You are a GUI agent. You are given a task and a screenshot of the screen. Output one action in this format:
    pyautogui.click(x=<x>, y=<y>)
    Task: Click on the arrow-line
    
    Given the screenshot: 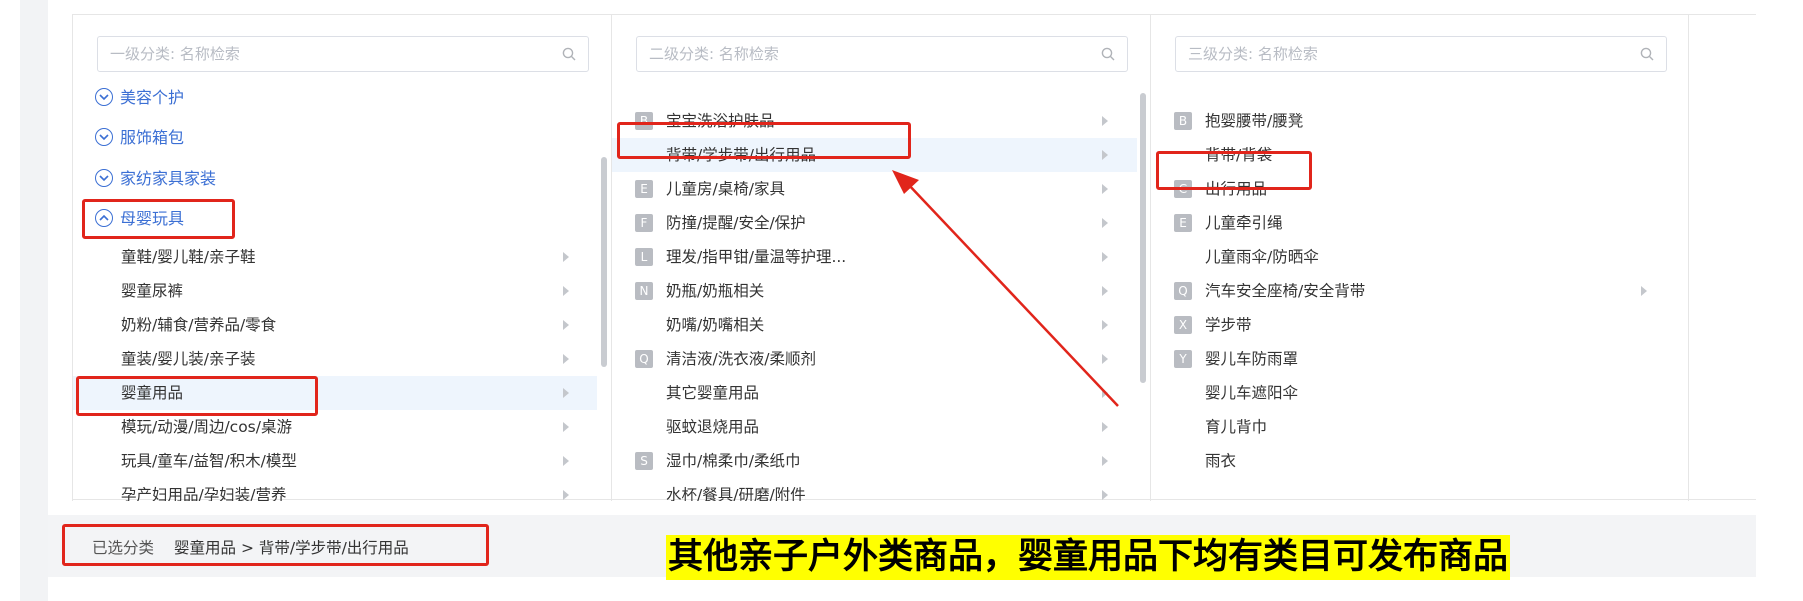 What is the action you would take?
    pyautogui.click(x=1012, y=294)
    